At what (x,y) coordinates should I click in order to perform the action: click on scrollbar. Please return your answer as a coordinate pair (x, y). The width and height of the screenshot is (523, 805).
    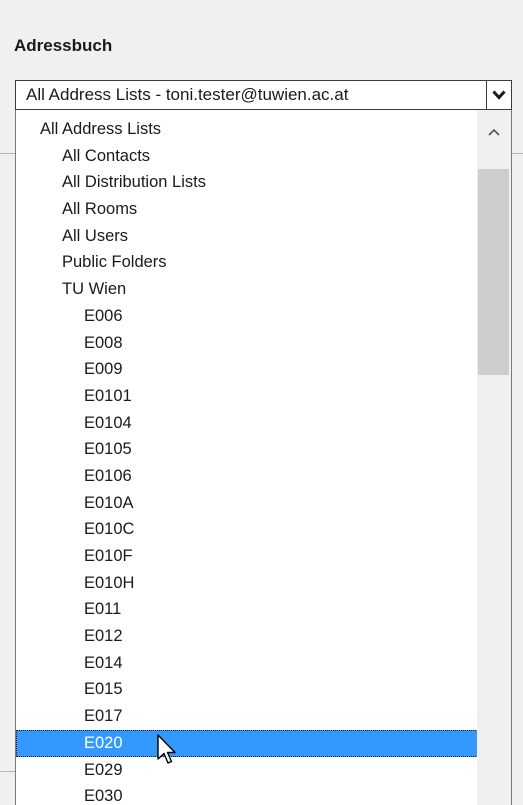
    Looking at the image, I should click on (494, 457).